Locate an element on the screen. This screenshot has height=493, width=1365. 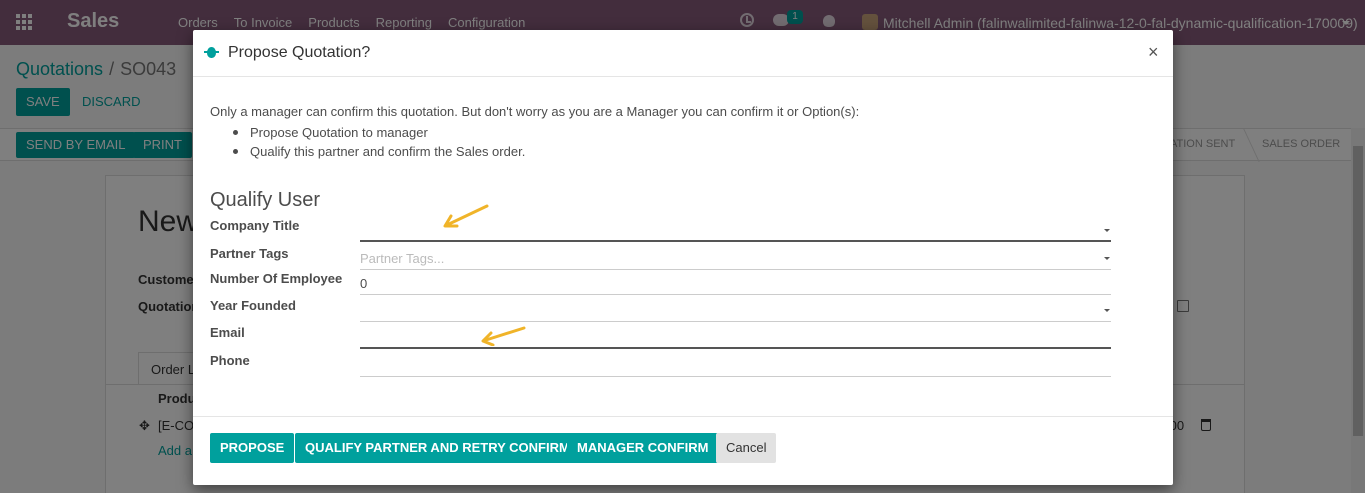
partner-tags-label: Partner Tags is located at coordinates (249, 253).